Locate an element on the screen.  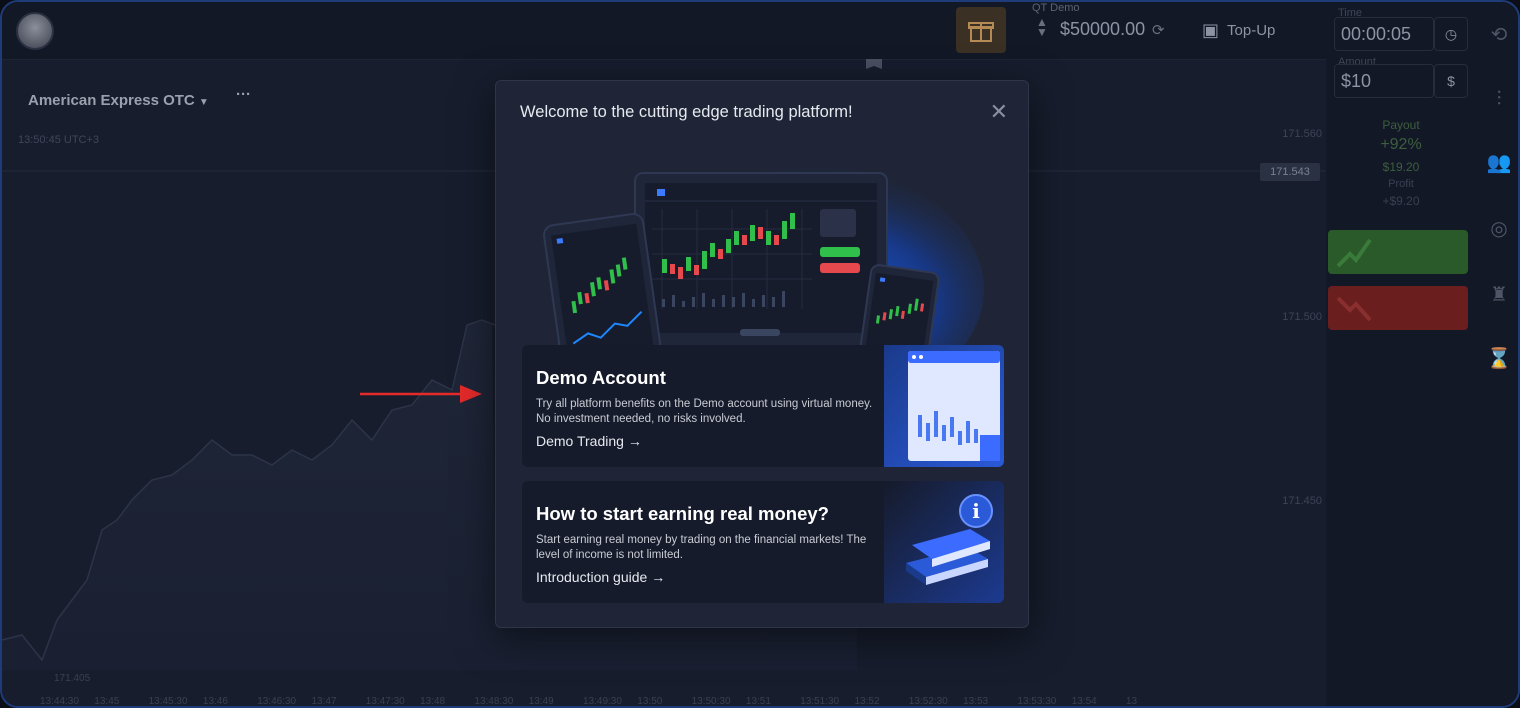
buy-button is located at coordinates (1398, 252).